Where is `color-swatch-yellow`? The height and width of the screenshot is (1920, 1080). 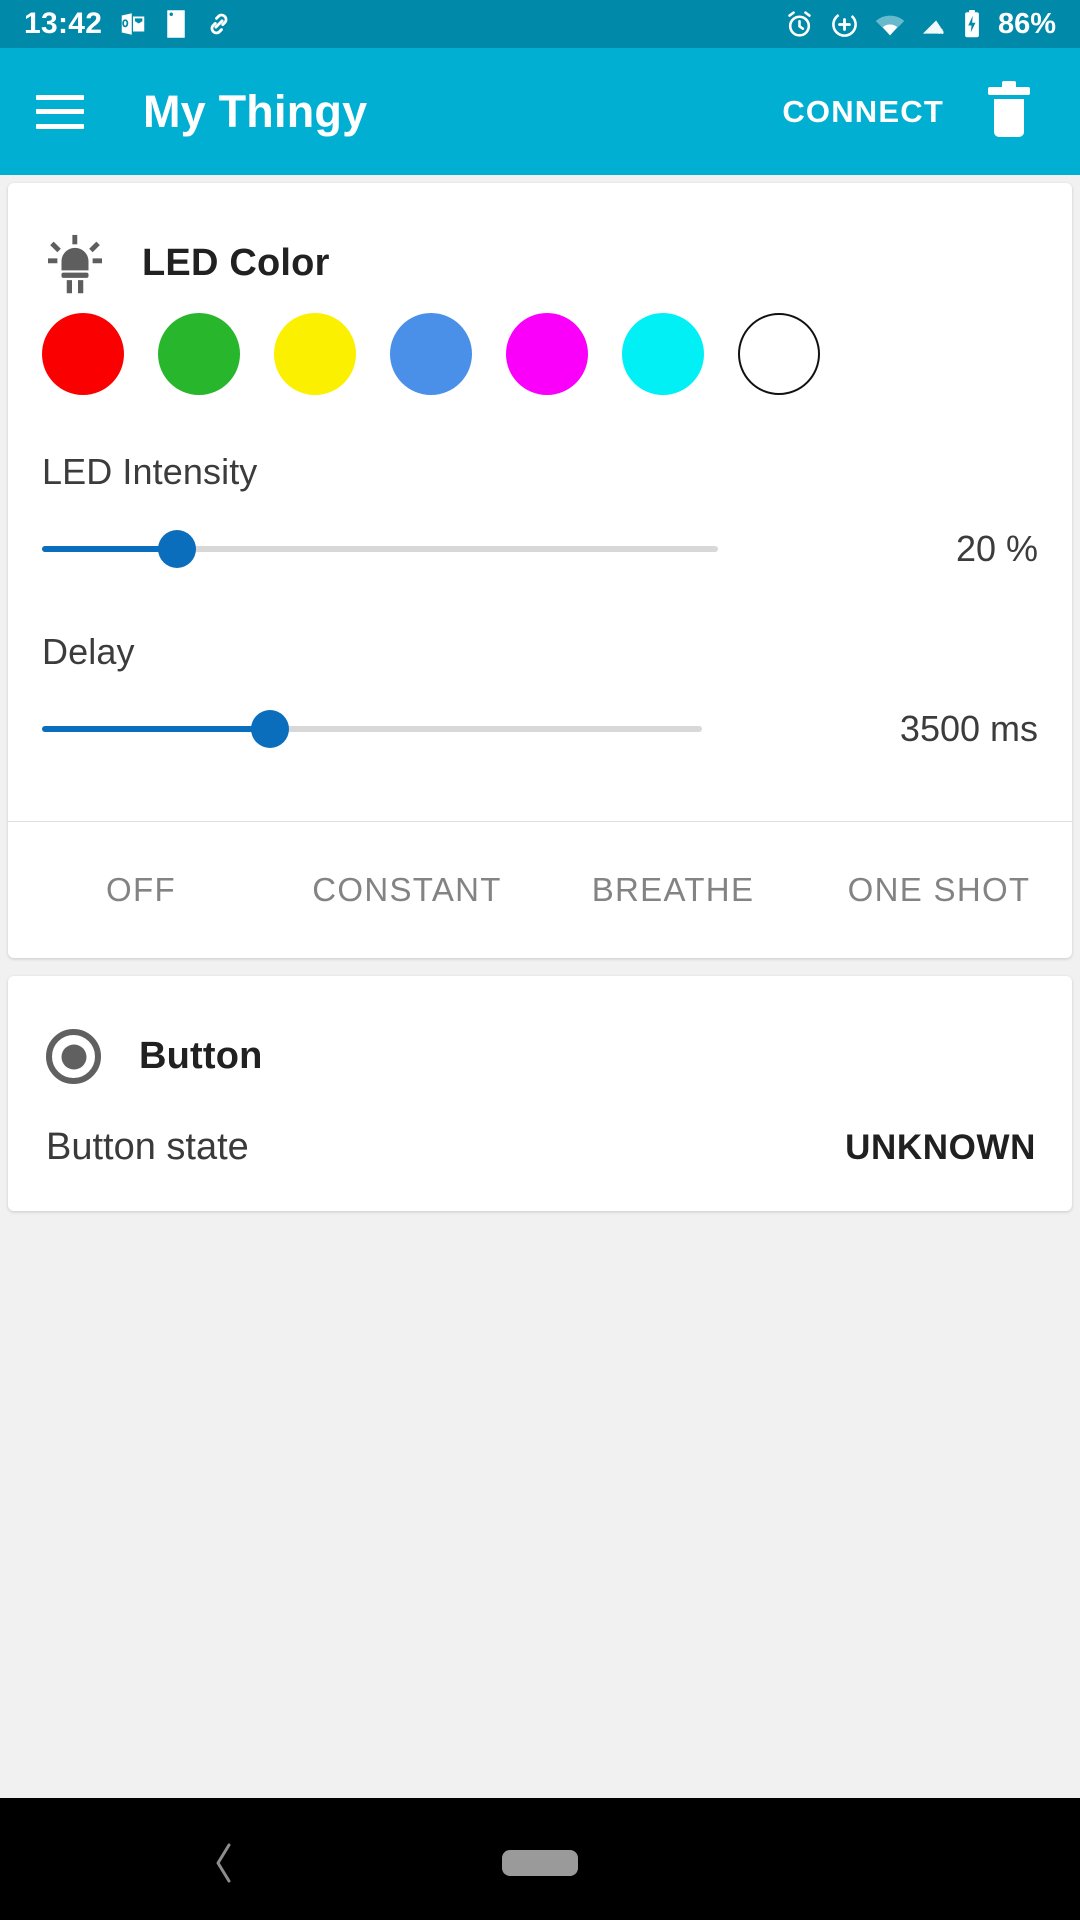 color-swatch-yellow is located at coordinates (315, 354).